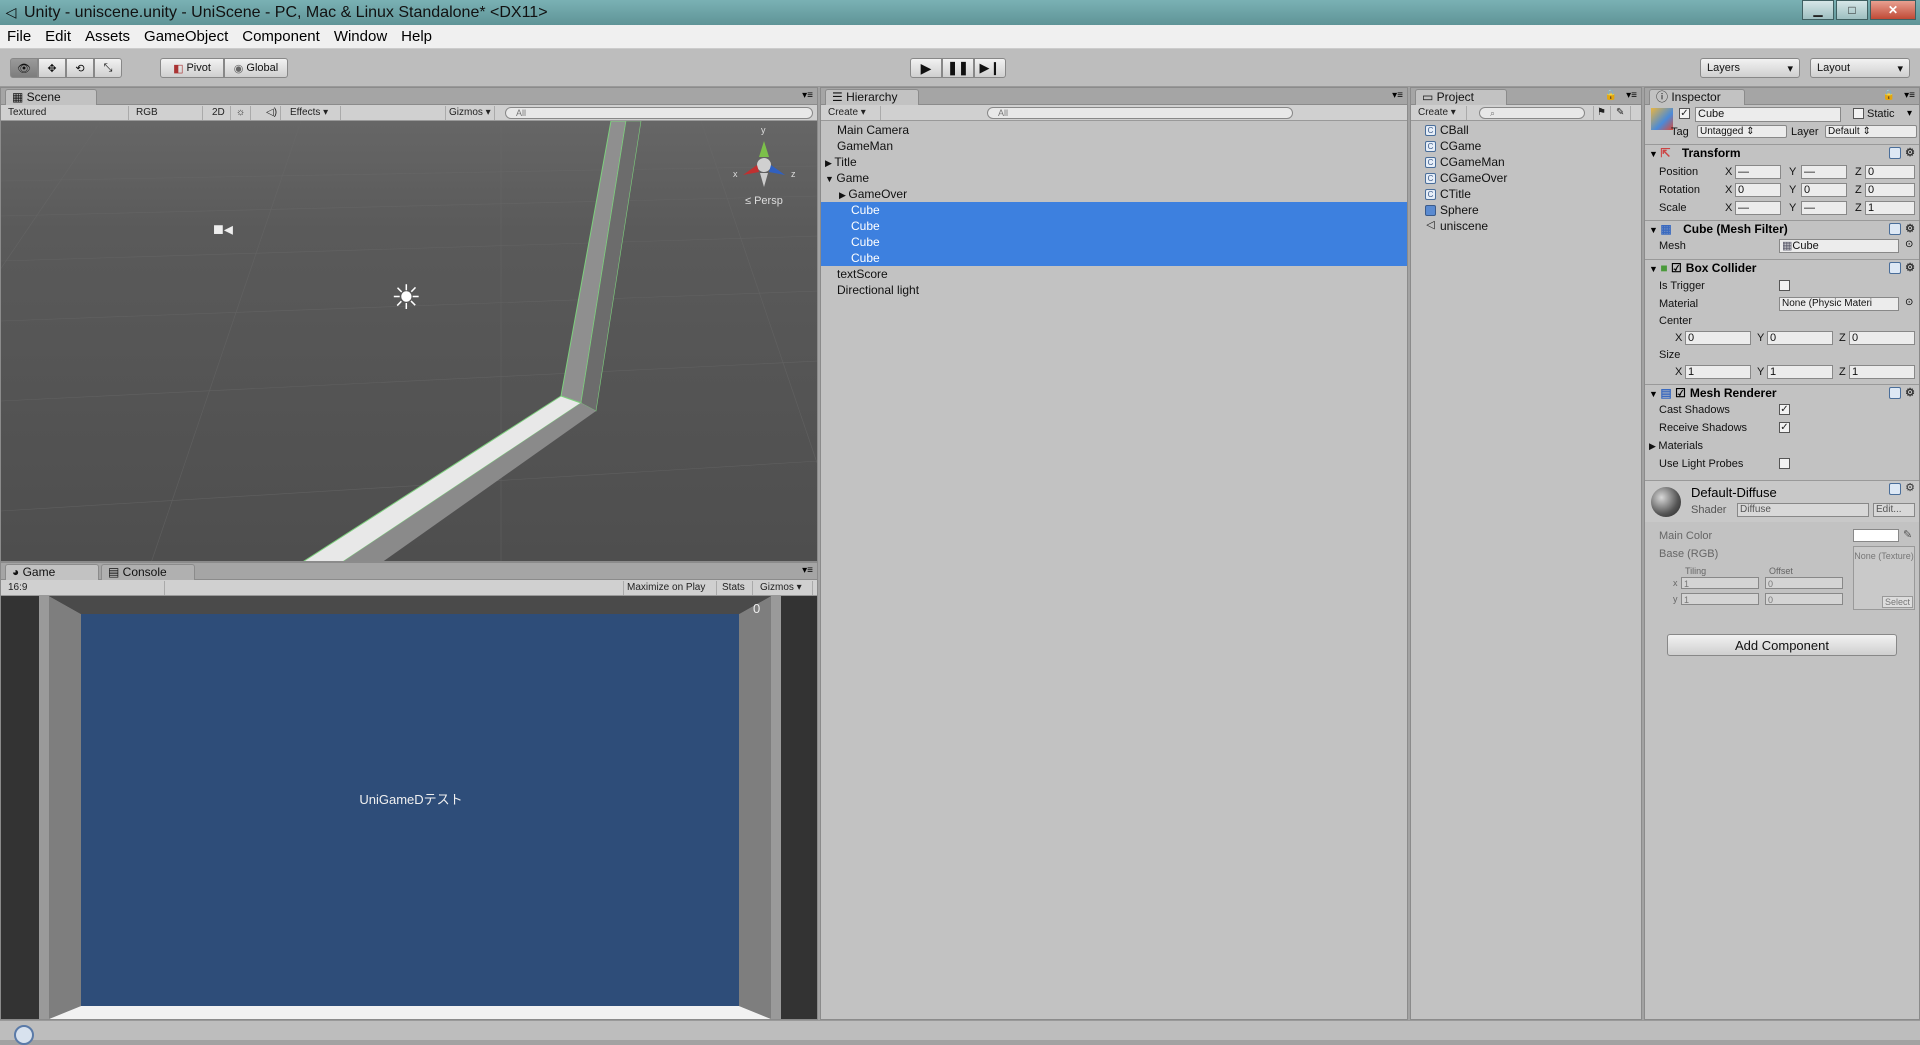 The width and height of the screenshot is (1920, 1045). I want to click on material-header: Default-Diffuse Shader Diffuse Edit... ⚙, so click(1782, 501).